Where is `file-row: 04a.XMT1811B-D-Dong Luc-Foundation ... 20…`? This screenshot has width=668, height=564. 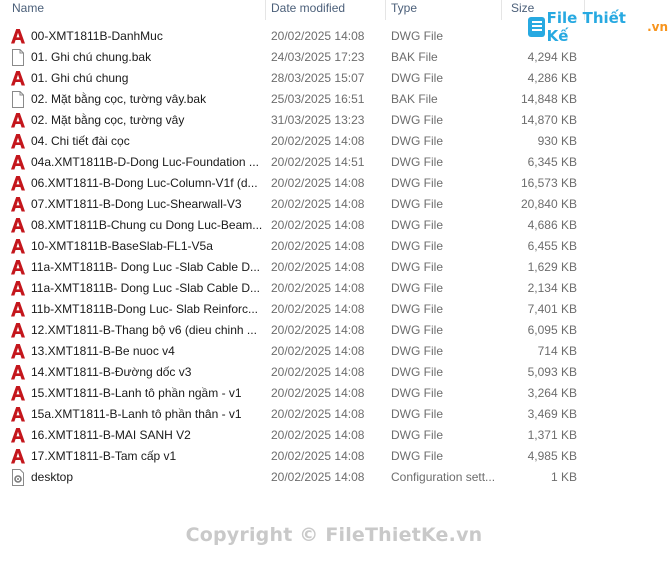
file-row: 04a.XMT1811B-D-Dong Luc-Foundation ... 20… is located at coordinates (334, 162).